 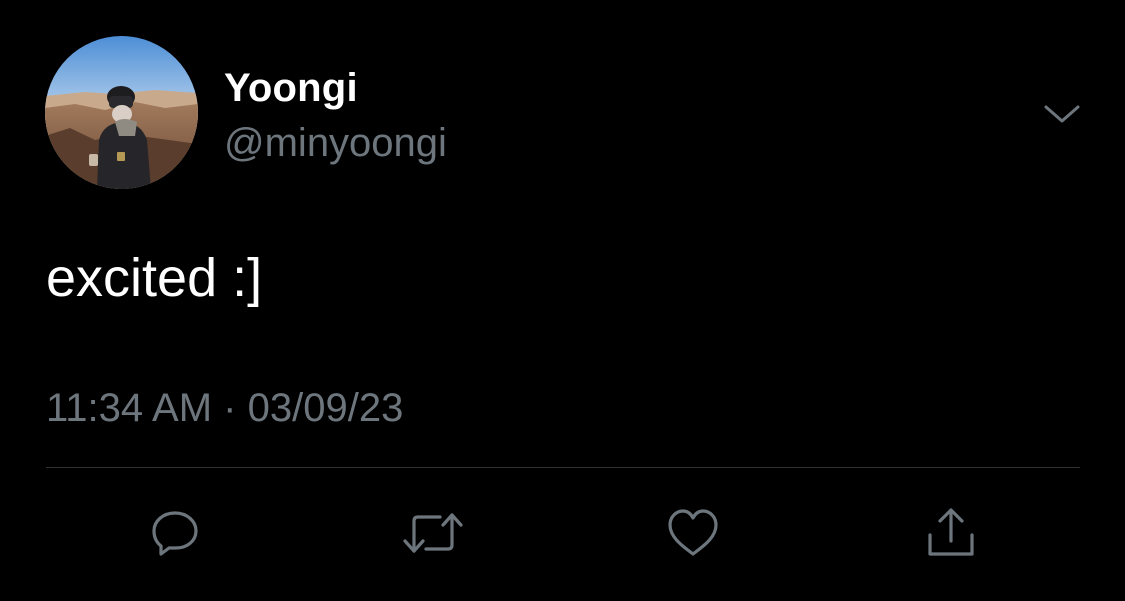 I want to click on divider, so click(x=563, y=467).